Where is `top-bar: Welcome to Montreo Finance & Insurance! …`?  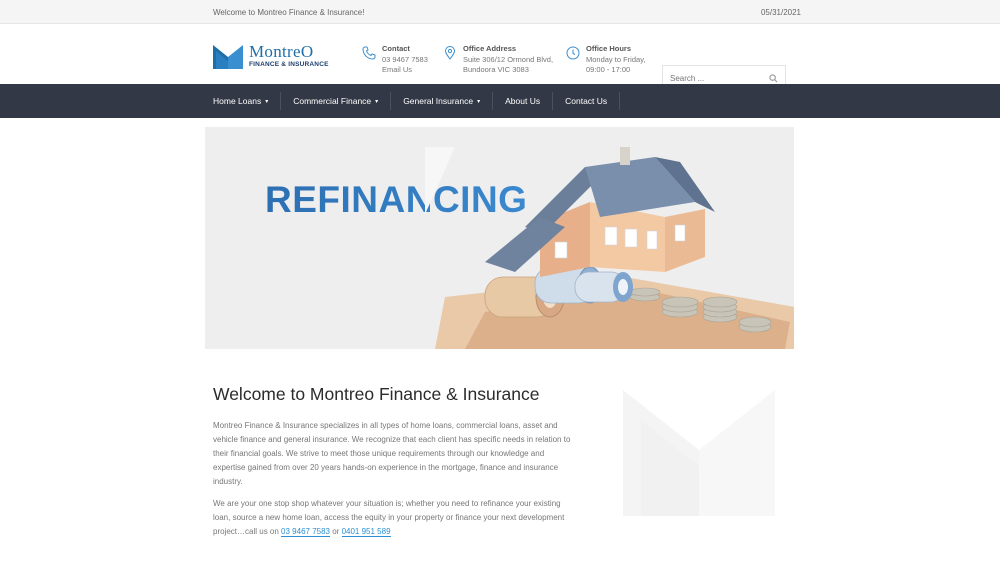 top-bar: Welcome to Montreo Finance & Insurance! … is located at coordinates (500, 12).